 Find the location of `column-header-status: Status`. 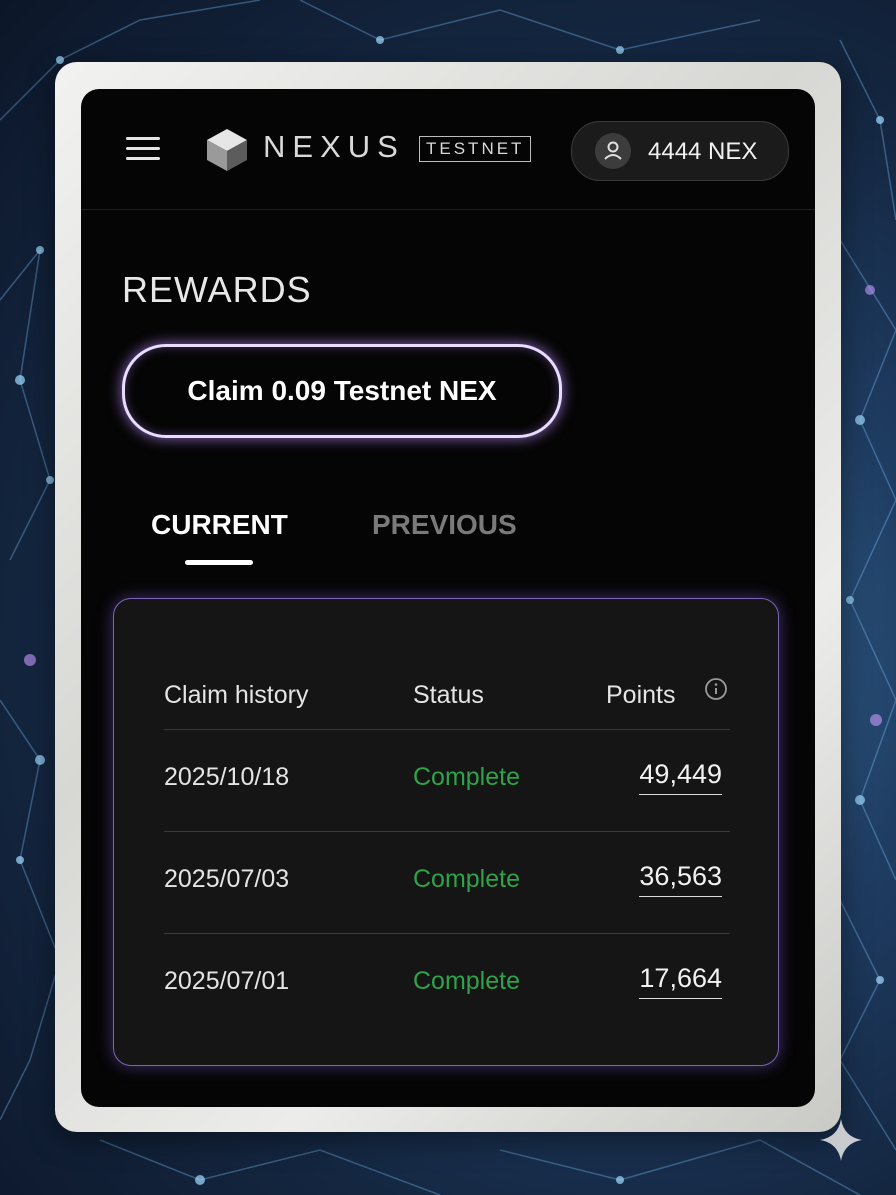

column-header-status: Status is located at coordinates (448, 695).